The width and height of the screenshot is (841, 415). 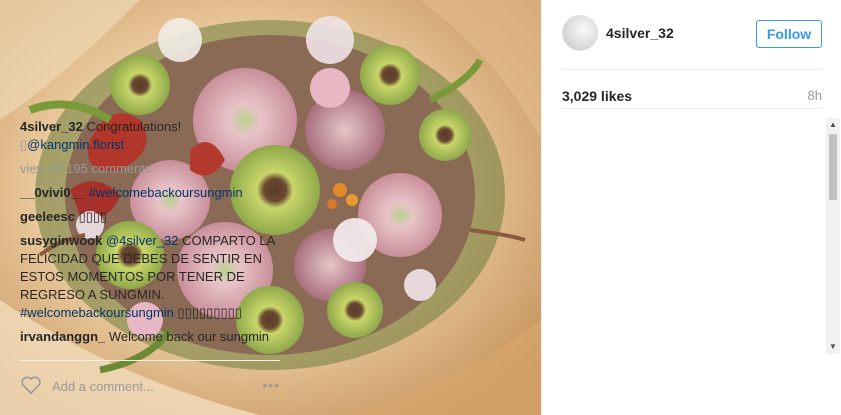 I want to click on comment-tail: ▯▯▯▯▯▯▯▯▯, so click(x=209, y=312).